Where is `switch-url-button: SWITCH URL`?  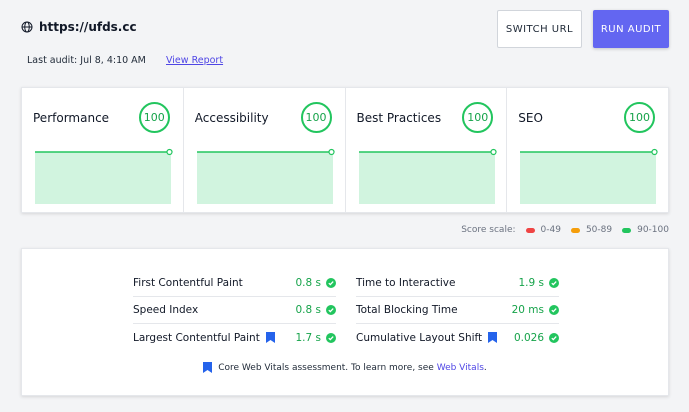 switch-url-button: SWITCH URL is located at coordinates (539, 29).